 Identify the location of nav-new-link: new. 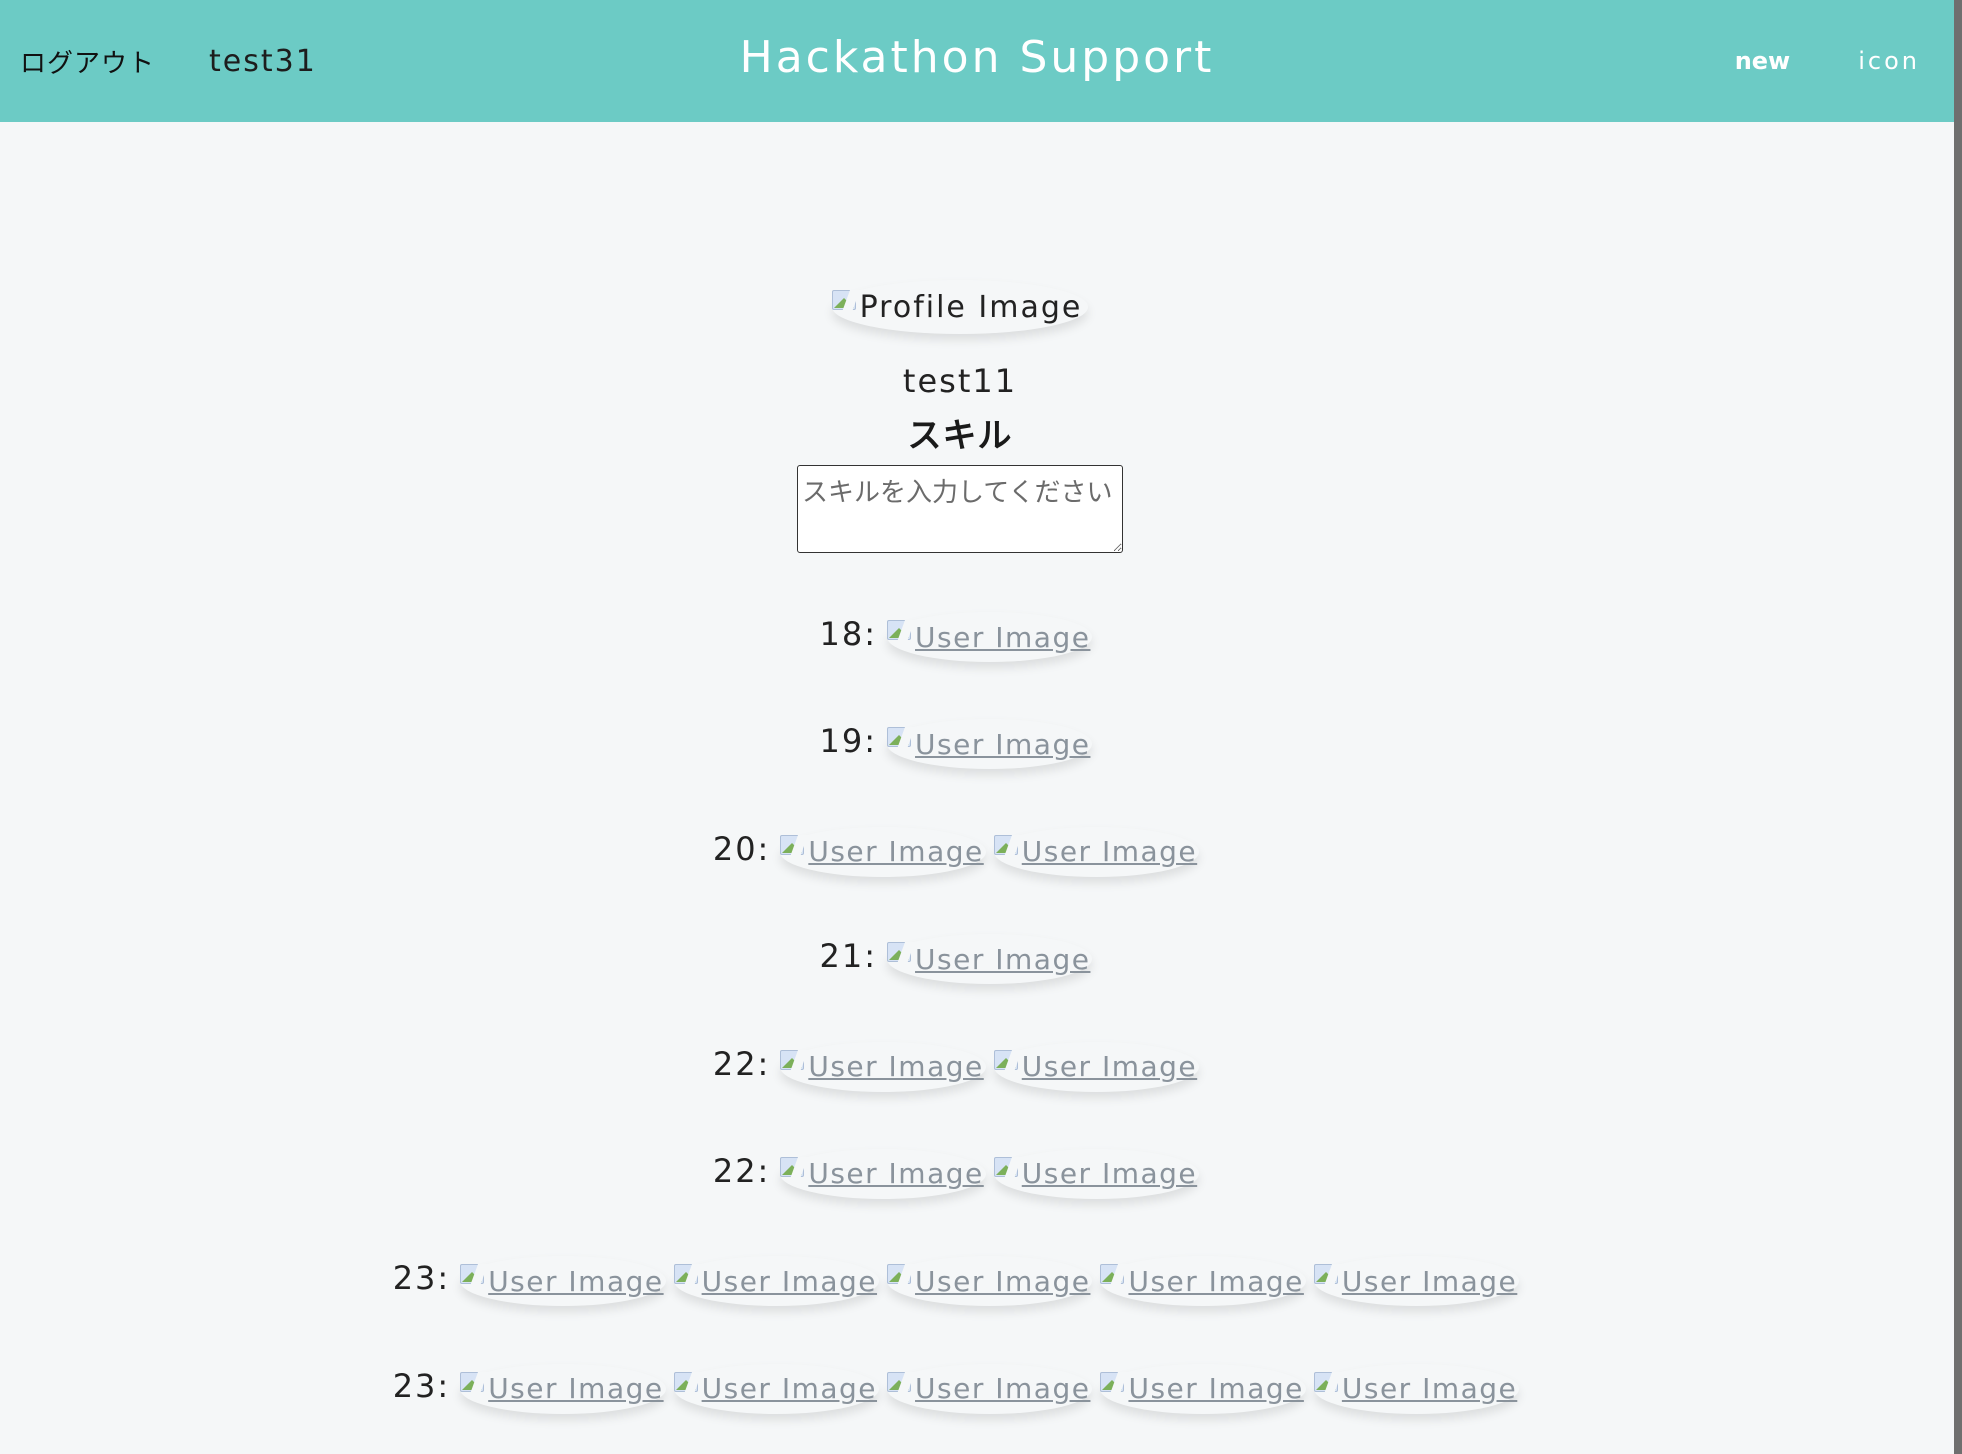
(1763, 61).